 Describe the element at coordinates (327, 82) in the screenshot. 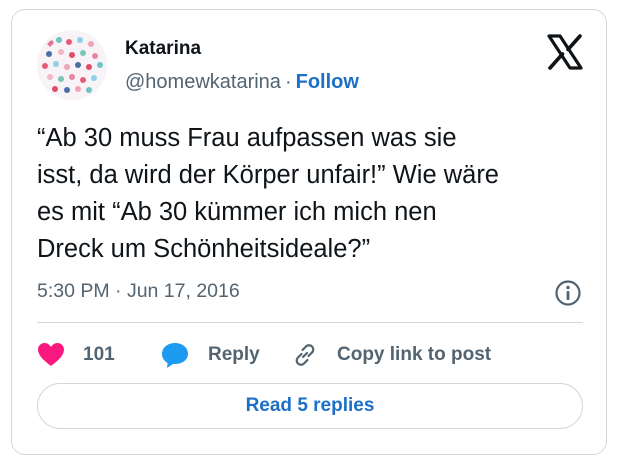

I see `follow-link: Follow` at that location.